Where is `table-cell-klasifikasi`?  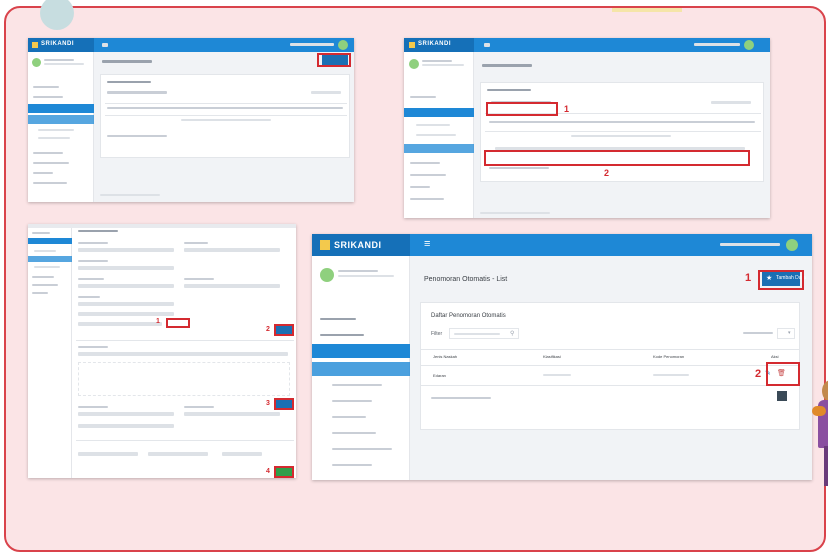
table-cell-klasifikasi is located at coordinates (557, 375).